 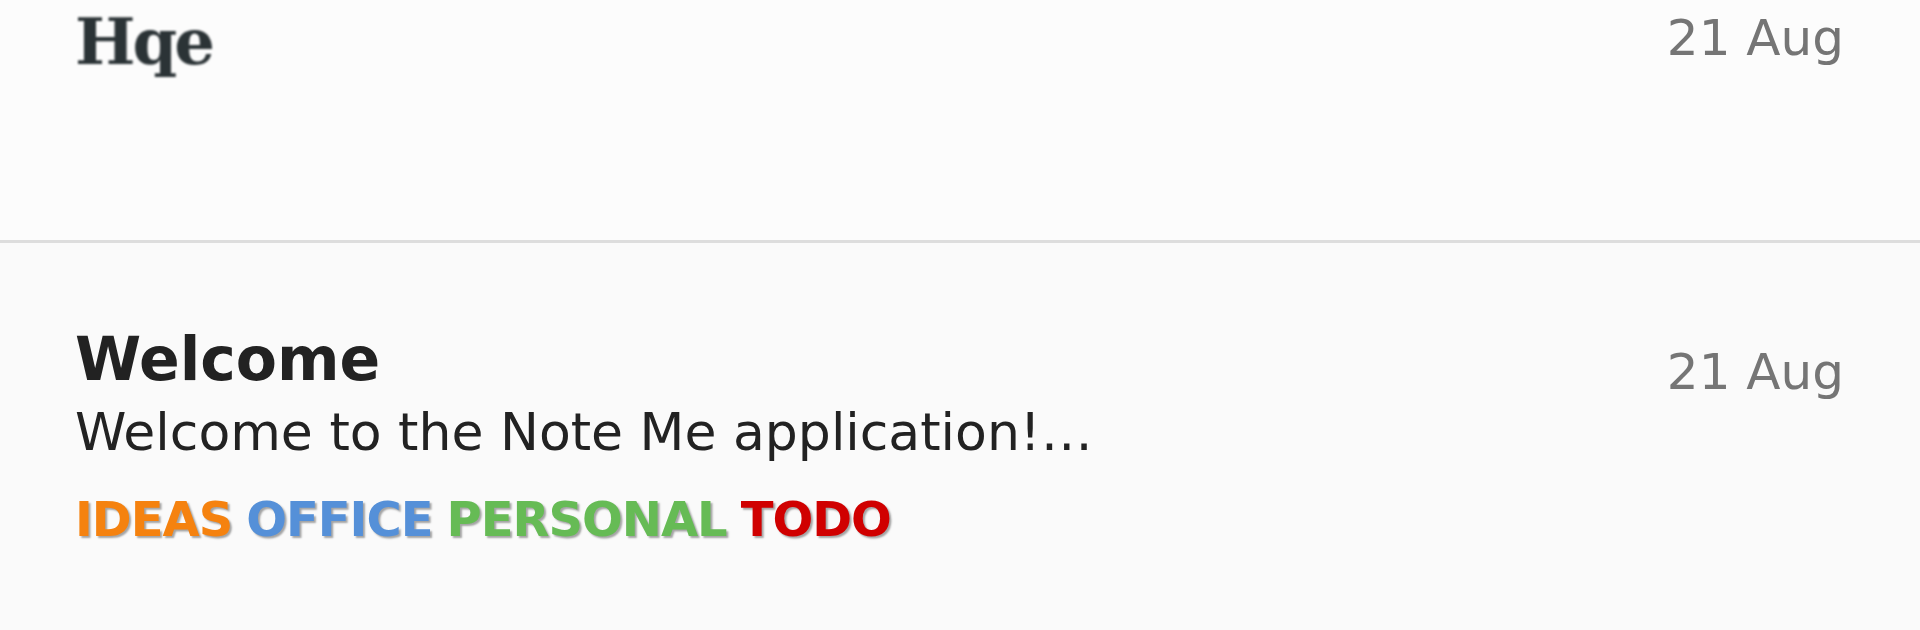 What do you see at coordinates (586, 520) in the screenshot?
I see `tag-label: PERSONAL` at bounding box center [586, 520].